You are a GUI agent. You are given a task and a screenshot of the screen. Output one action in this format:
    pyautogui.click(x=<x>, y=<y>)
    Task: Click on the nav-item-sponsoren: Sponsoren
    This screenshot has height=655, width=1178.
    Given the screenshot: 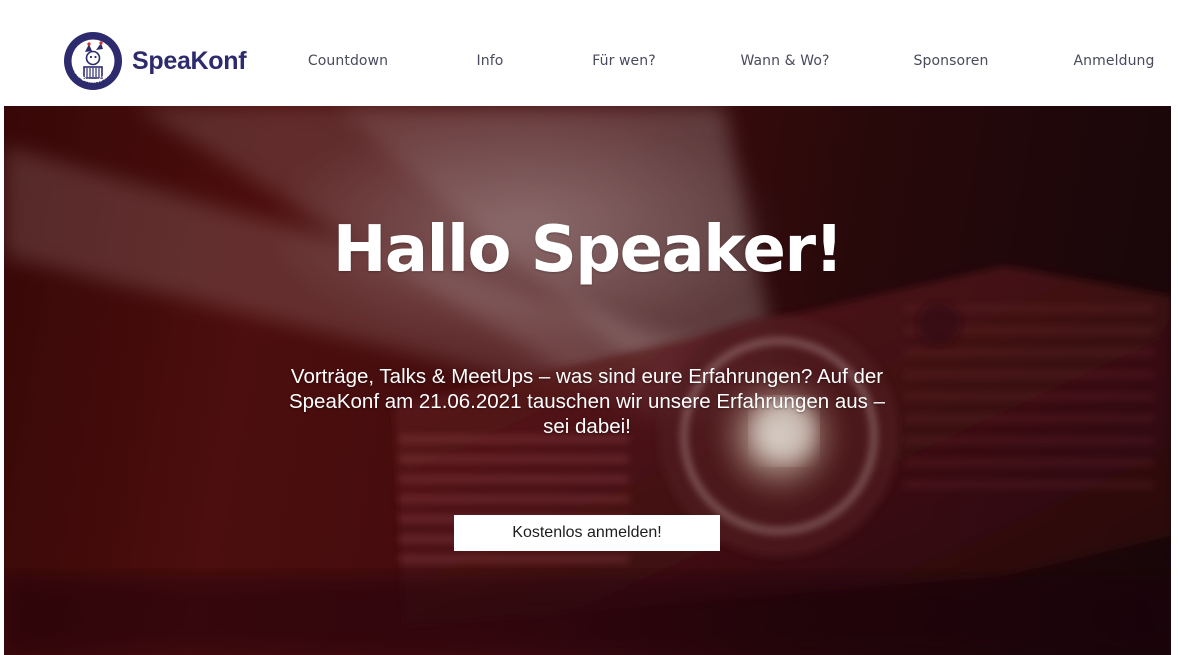 What is the action you would take?
    pyautogui.click(x=951, y=61)
    